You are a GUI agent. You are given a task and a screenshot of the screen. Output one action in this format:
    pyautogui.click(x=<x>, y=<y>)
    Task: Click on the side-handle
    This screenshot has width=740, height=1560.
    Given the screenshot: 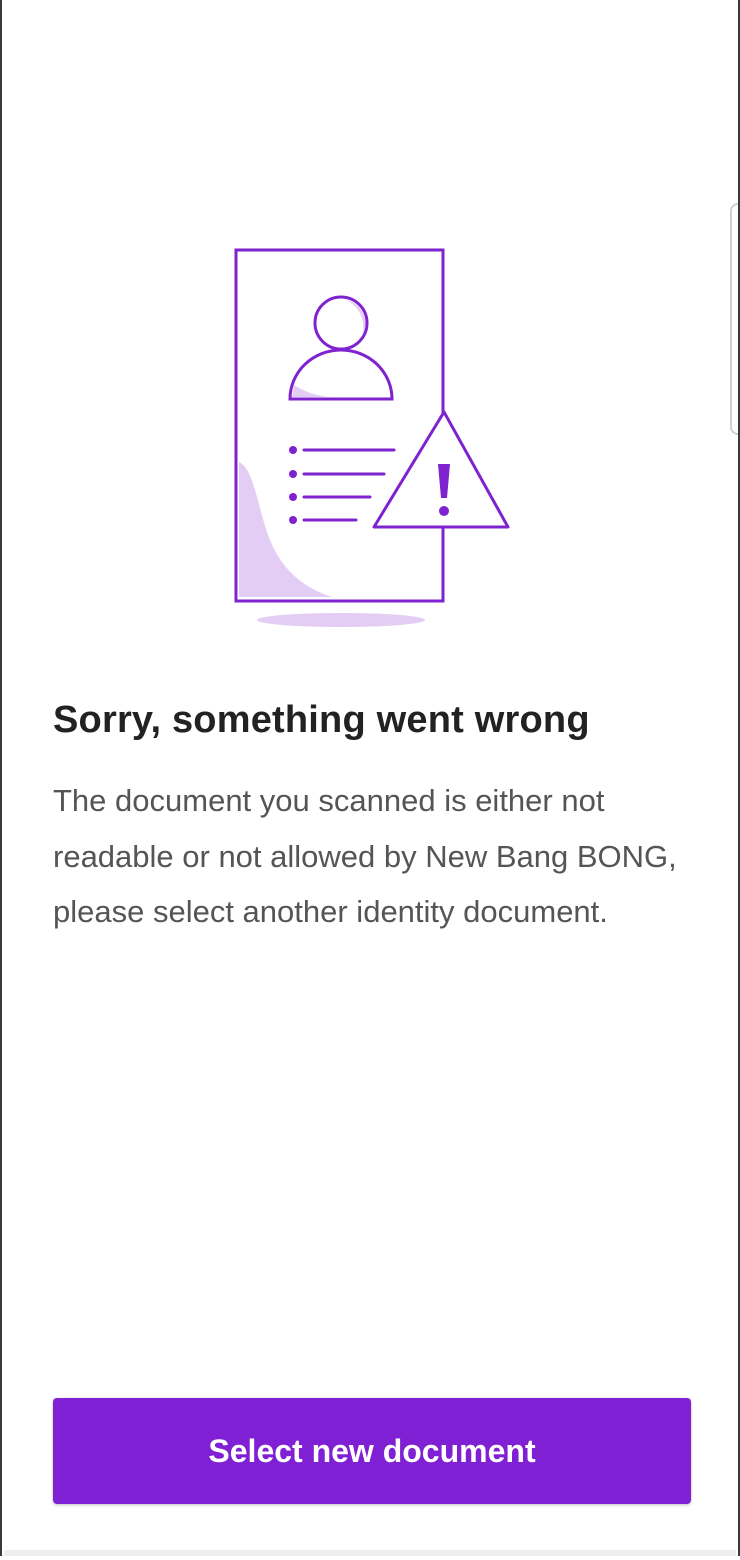 What is the action you would take?
    pyautogui.click(x=734, y=319)
    